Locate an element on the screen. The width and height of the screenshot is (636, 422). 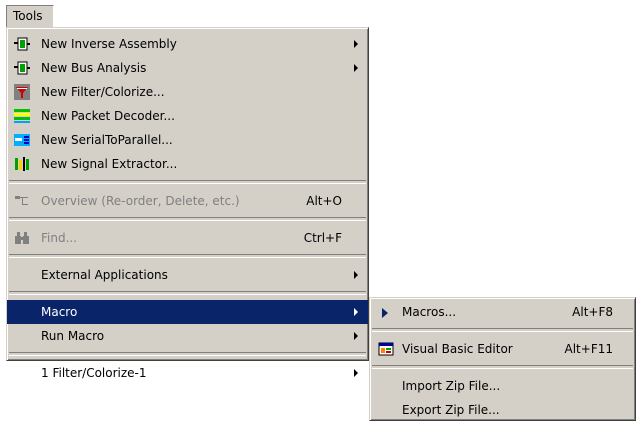
menu-item-macro: Macro is located at coordinates (187, 312).